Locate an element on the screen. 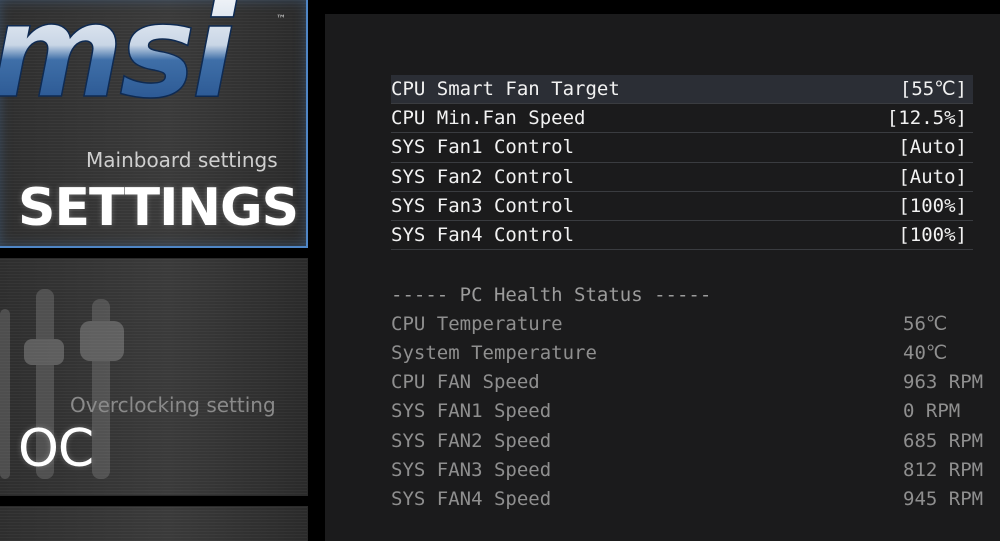  health-row: SYS FAN3 Speed 812 RPM is located at coordinates (691, 469).